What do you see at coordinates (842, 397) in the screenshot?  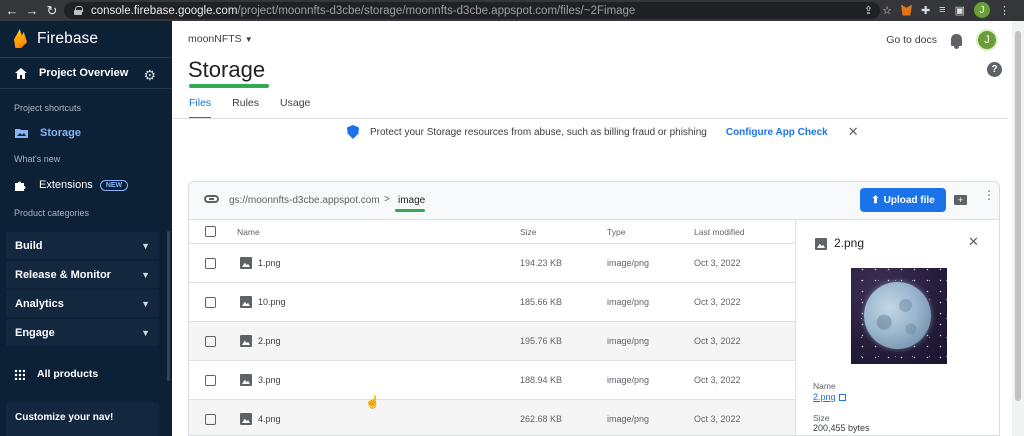 I see `open-in-new-icon` at bounding box center [842, 397].